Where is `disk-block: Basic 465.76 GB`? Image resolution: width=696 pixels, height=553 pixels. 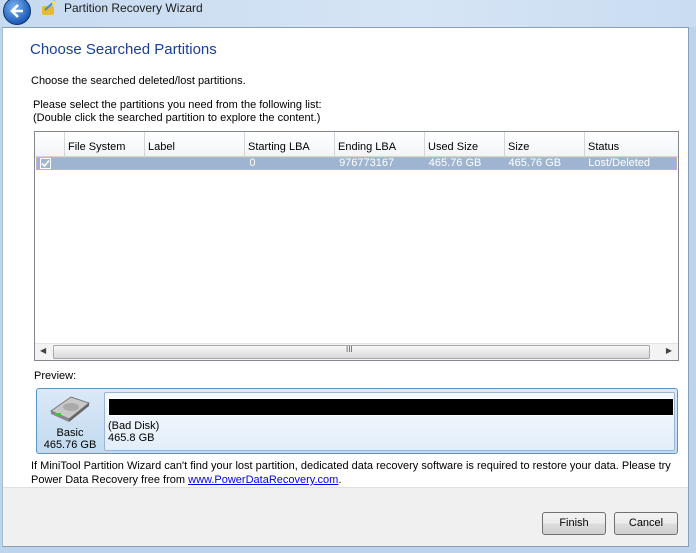
disk-block: Basic 465.76 GB is located at coordinates (70, 421).